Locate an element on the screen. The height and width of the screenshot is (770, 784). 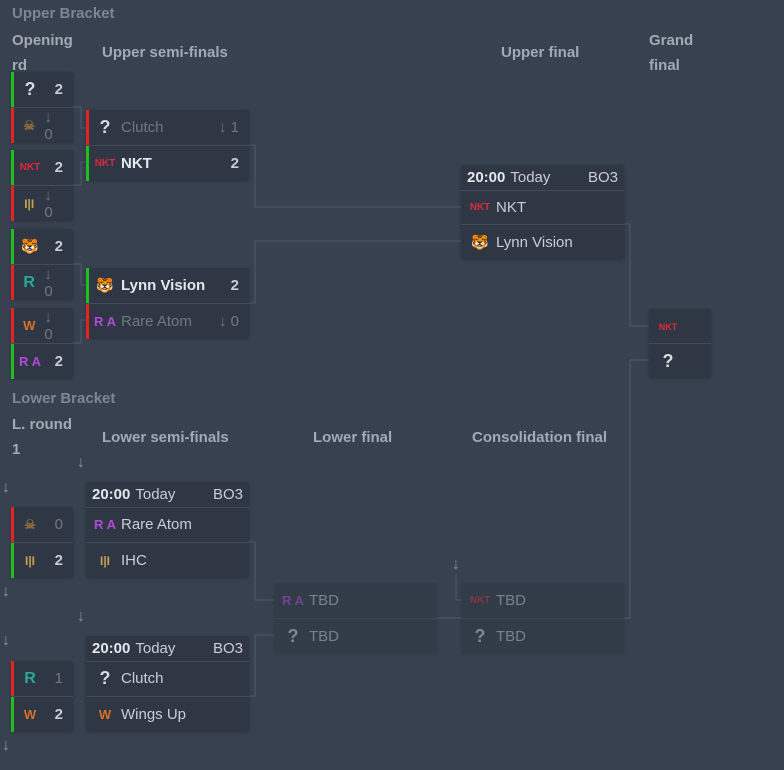
team-score: 0 is located at coordinates (58, 524).